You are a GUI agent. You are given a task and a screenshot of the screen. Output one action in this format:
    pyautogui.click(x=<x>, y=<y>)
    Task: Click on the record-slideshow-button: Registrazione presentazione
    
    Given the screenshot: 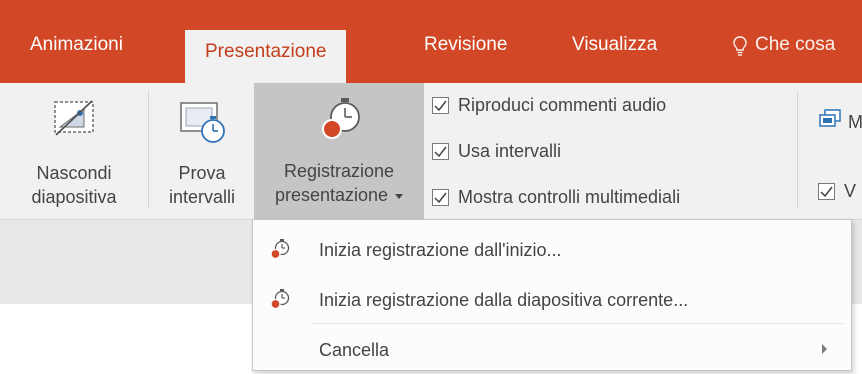 What is the action you would take?
    pyautogui.click(x=339, y=151)
    